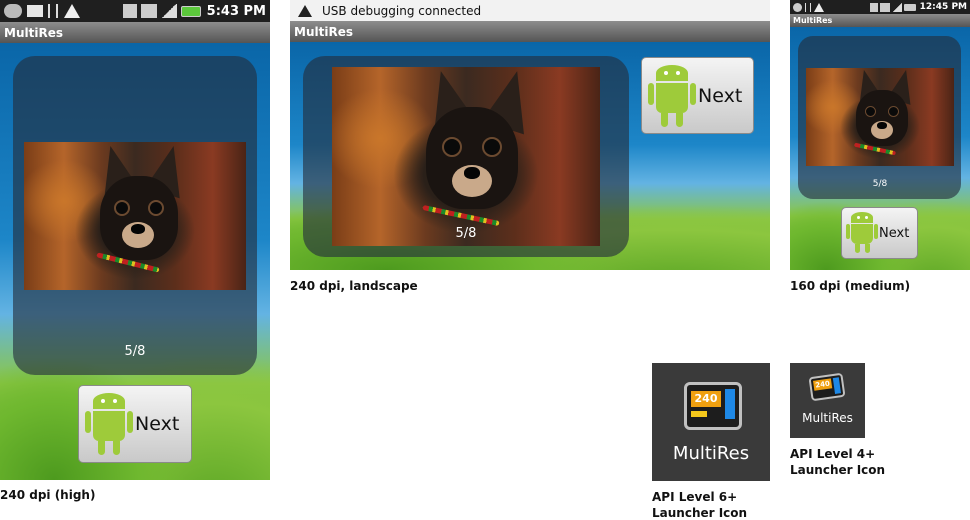  Describe the element at coordinates (236, 11) in the screenshot. I see `status-time: 5:43 PM` at that location.